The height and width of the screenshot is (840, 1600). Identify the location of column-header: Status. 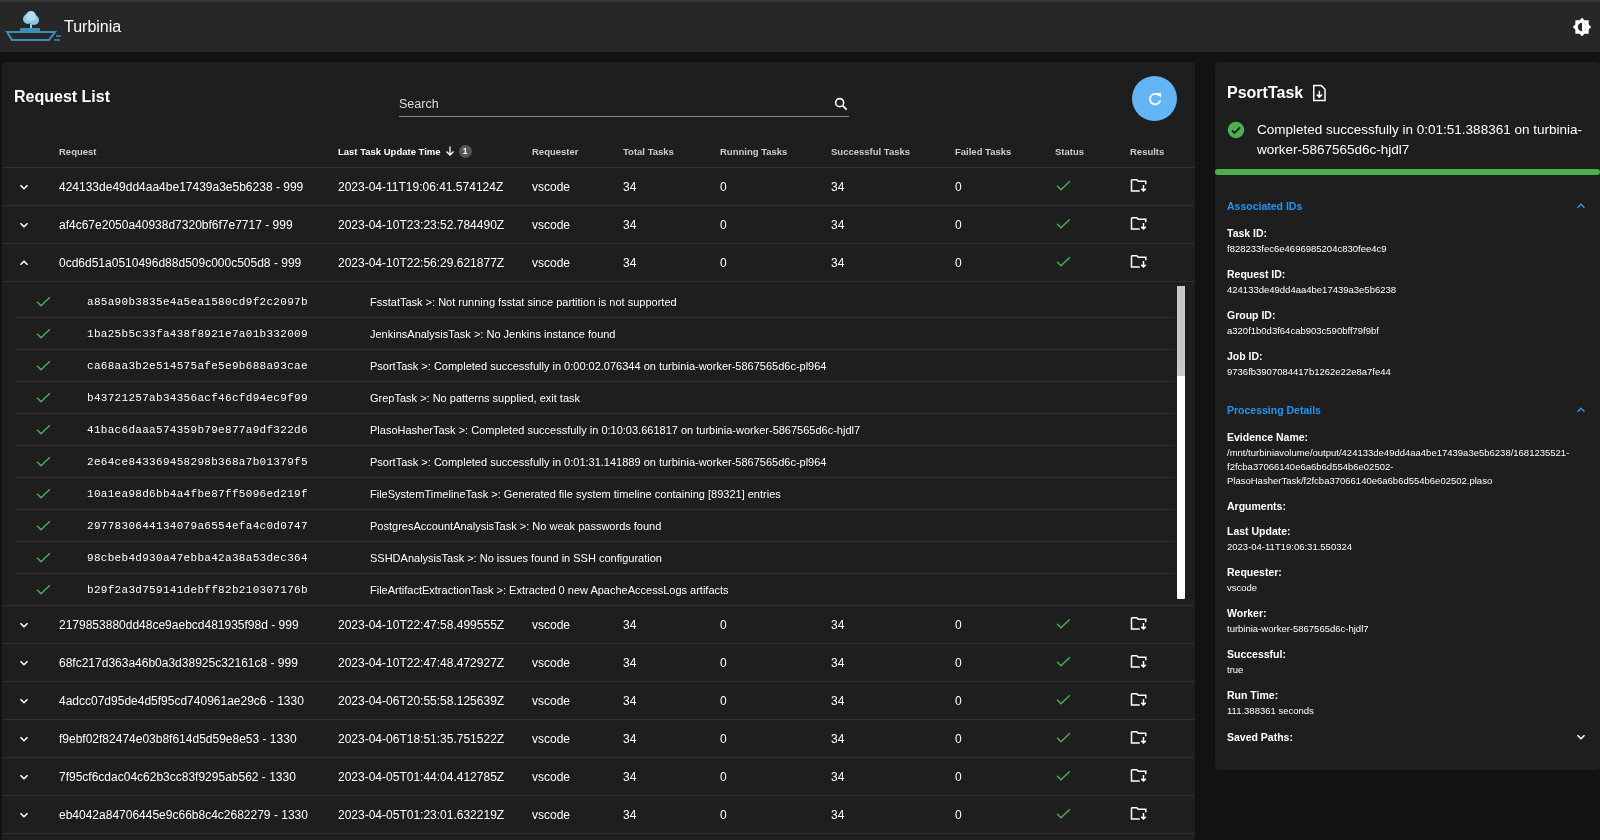
(1070, 151).